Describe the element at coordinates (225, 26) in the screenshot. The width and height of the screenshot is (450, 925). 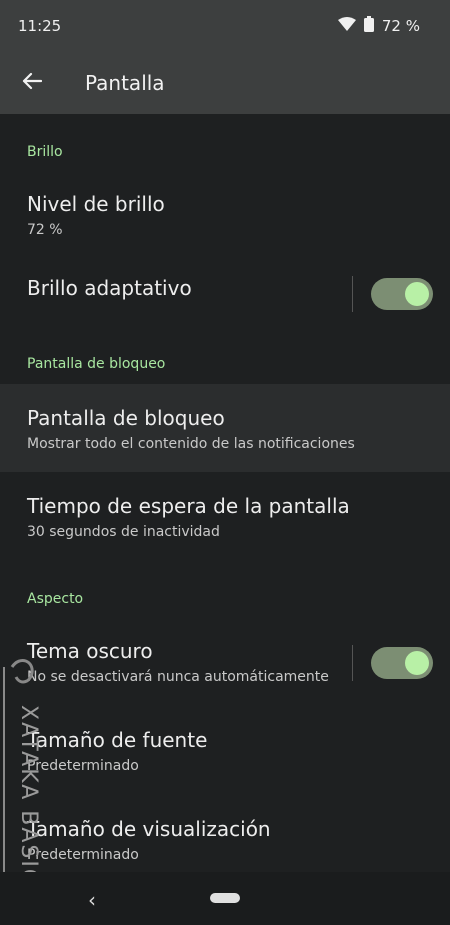
I see `status-bar: 11:25 72 %` at that location.